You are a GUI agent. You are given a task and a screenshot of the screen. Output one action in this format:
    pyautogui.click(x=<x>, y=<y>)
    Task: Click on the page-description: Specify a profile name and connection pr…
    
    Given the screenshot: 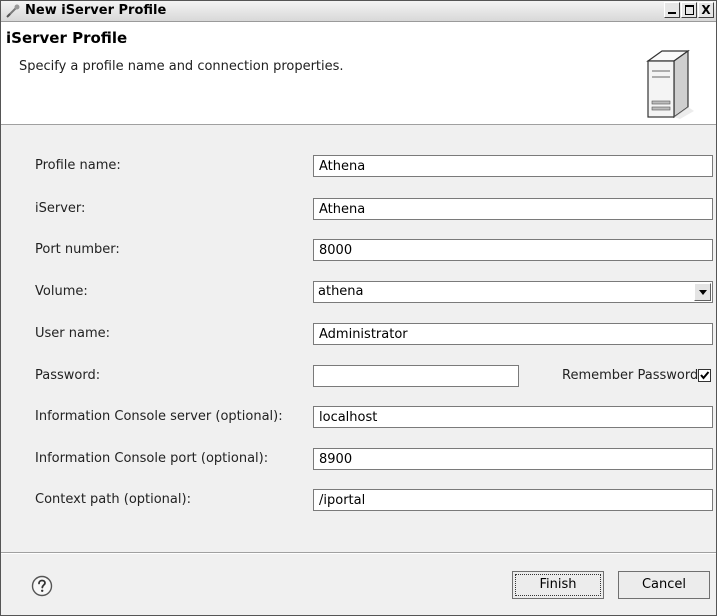 What is the action you would take?
    pyautogui.click(x=181, y=66)
    